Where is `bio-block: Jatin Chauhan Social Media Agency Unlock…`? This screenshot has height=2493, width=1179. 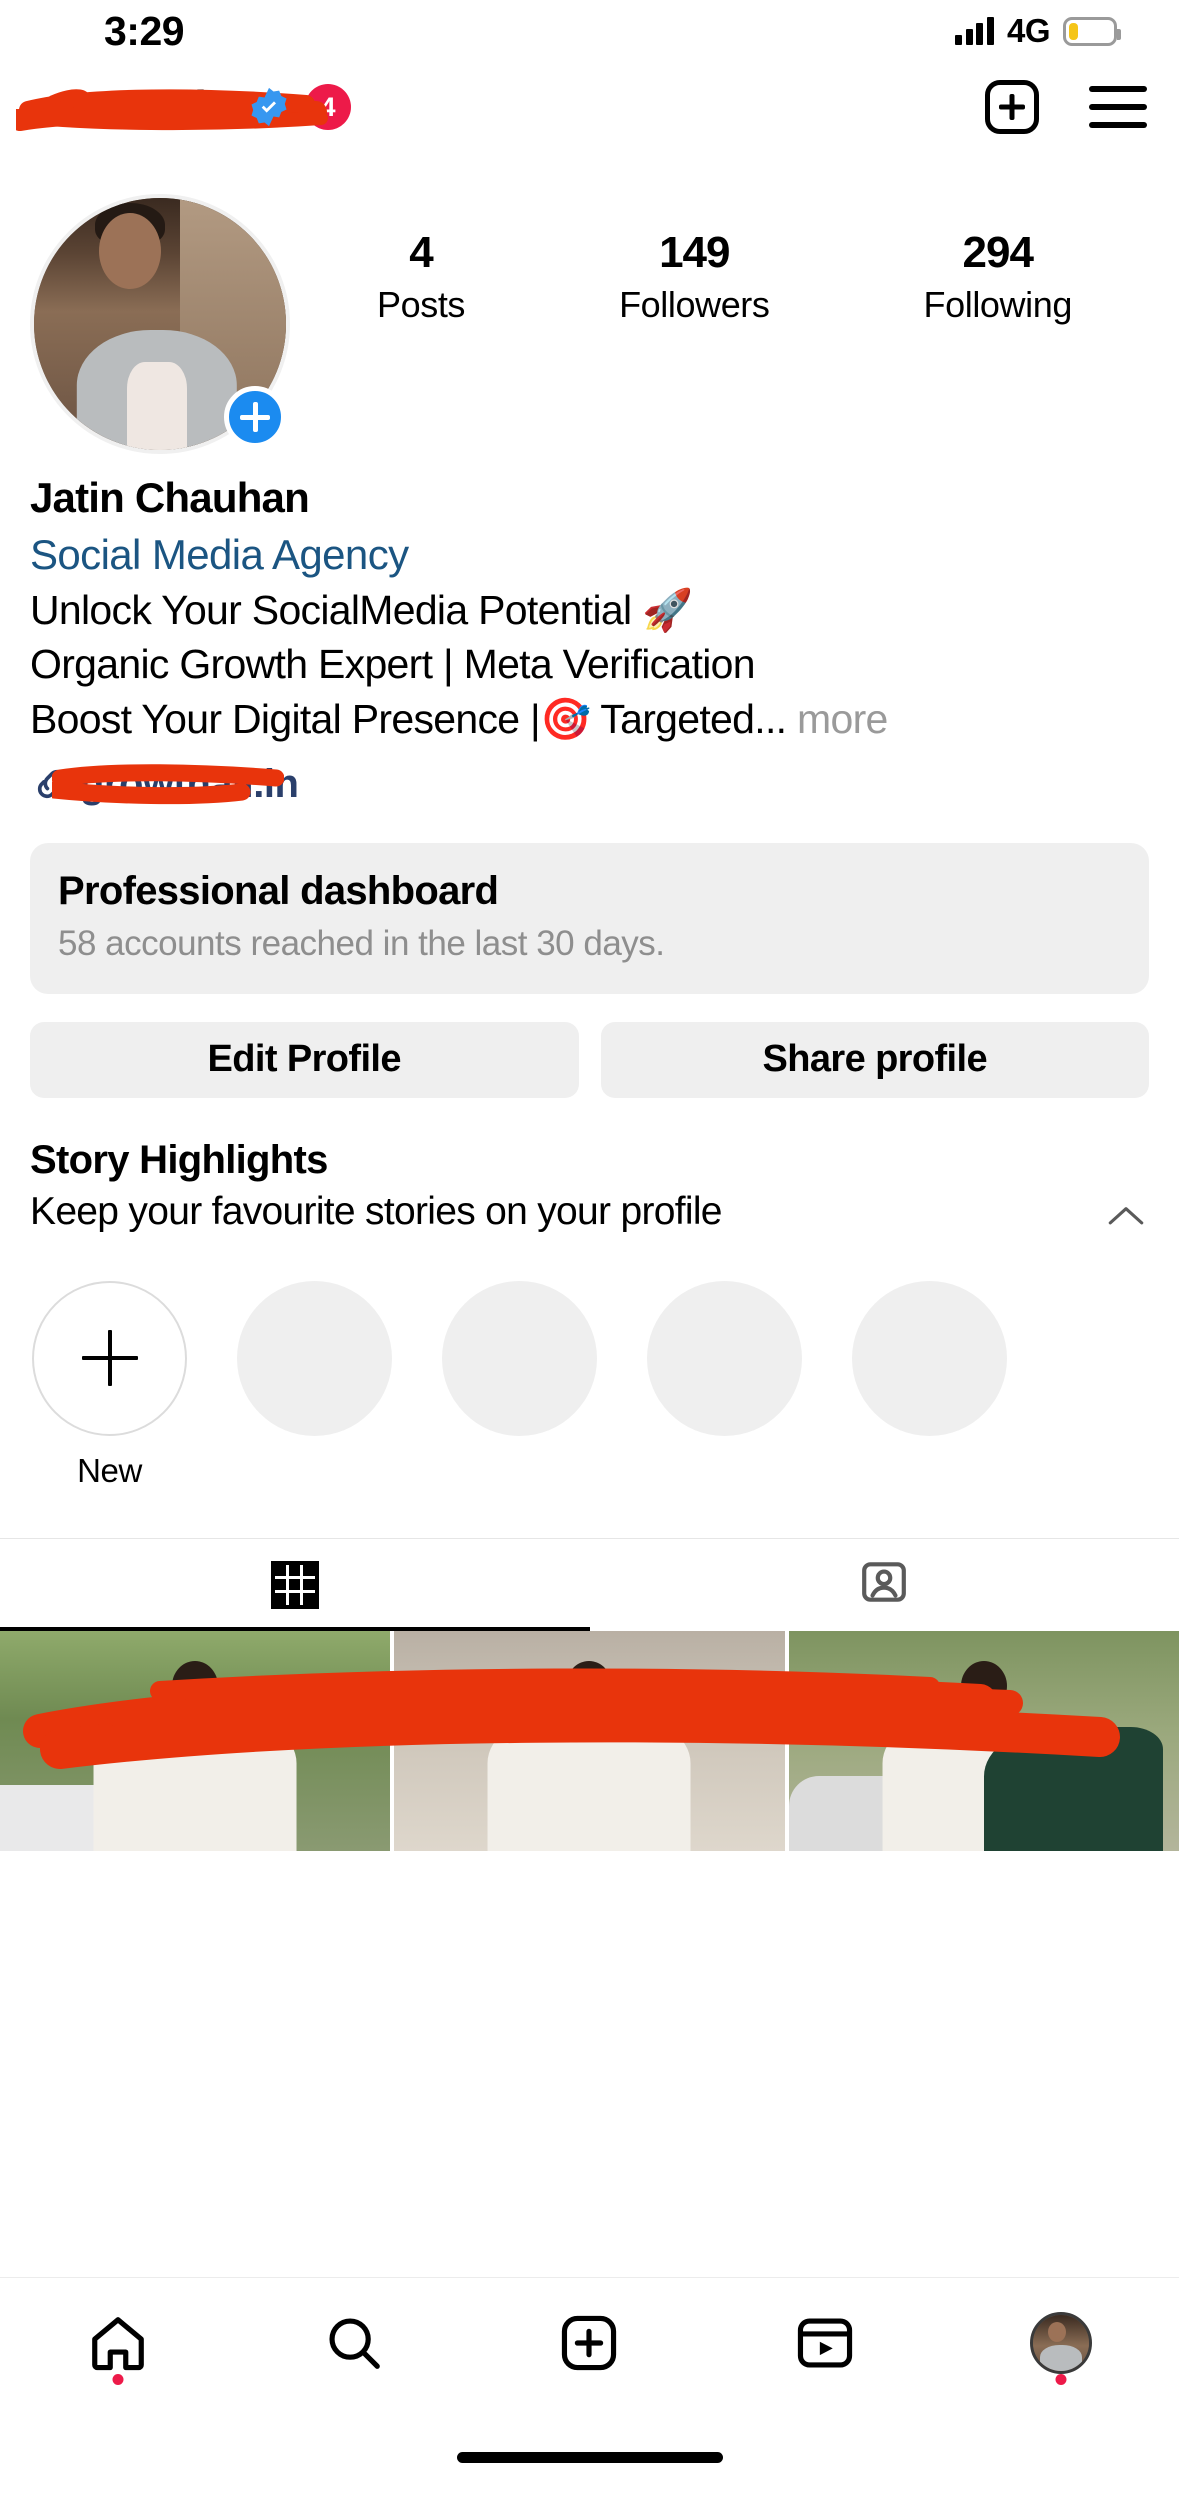 bio-block: Jatin Chauhan Social Media Agency Unlock… is located at coordinates (589, 600).